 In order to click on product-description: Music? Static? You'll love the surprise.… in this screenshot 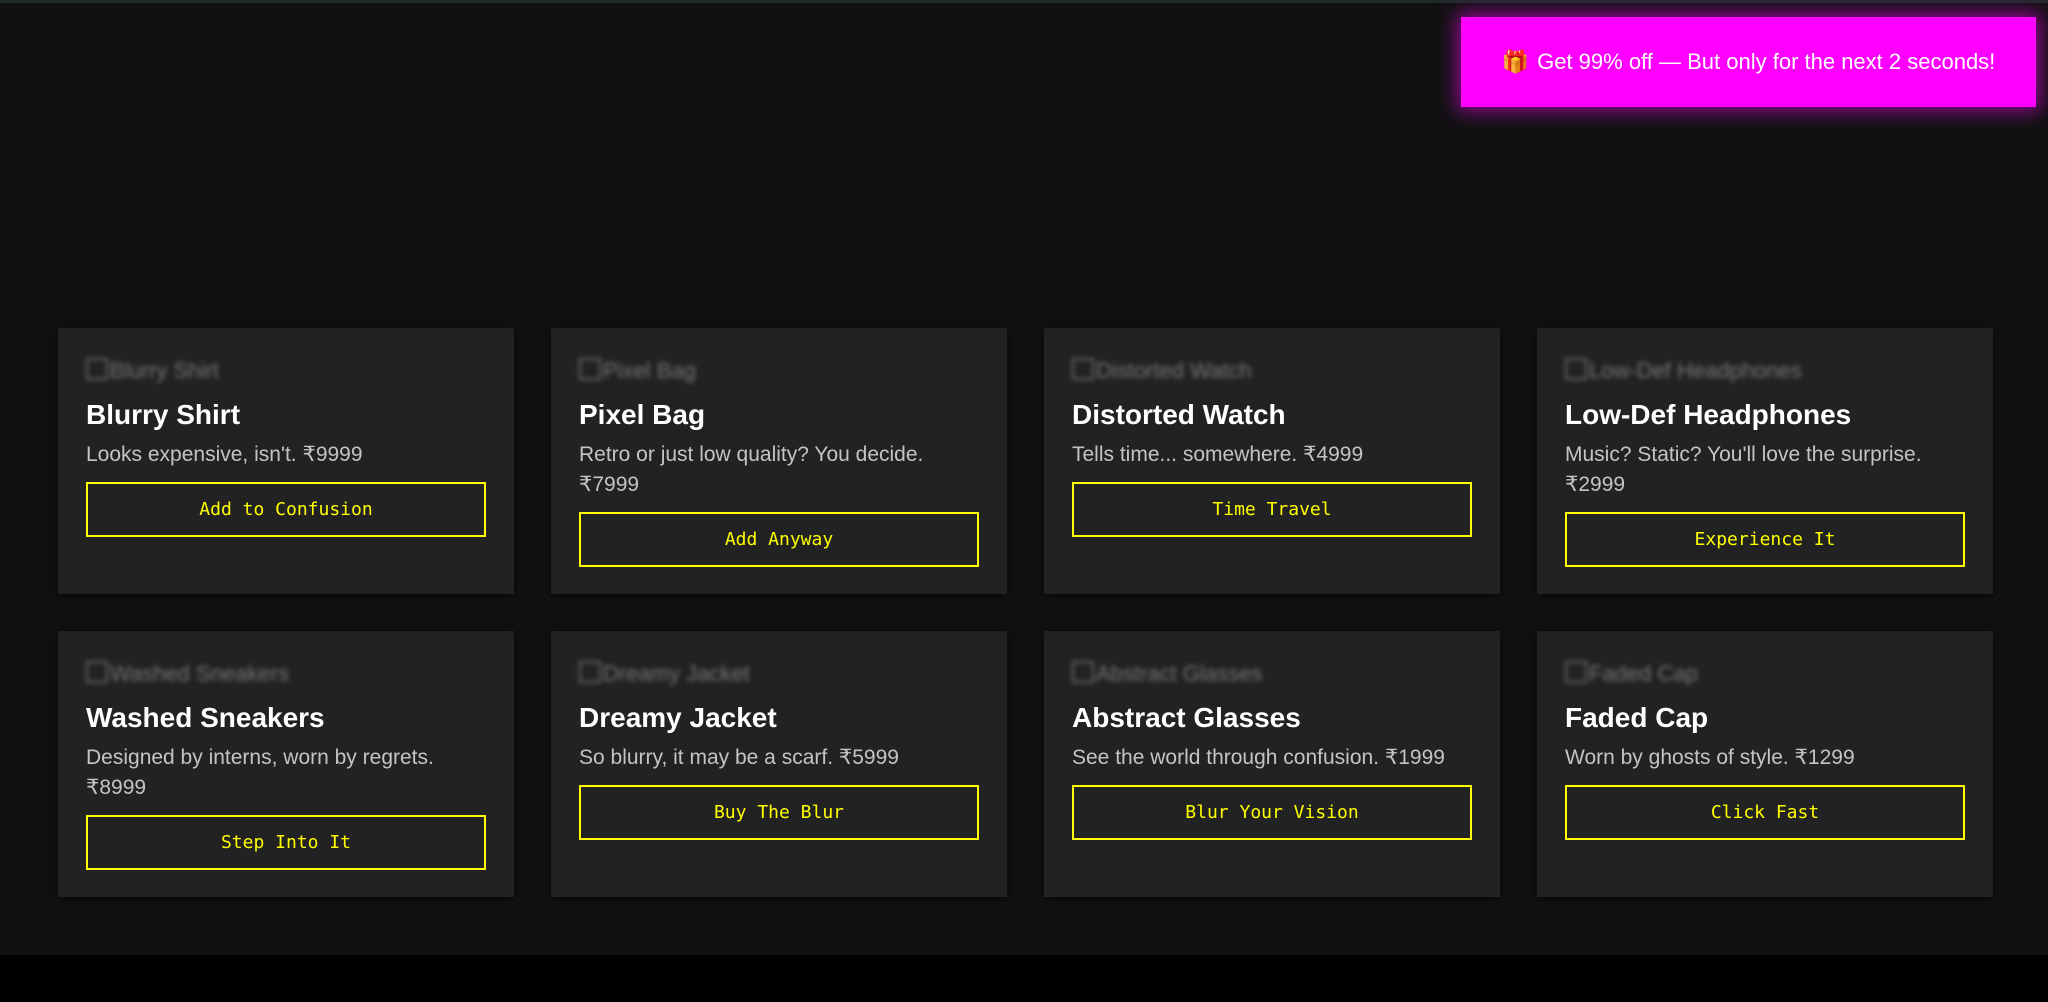, I will do `click(1743, 469)`.